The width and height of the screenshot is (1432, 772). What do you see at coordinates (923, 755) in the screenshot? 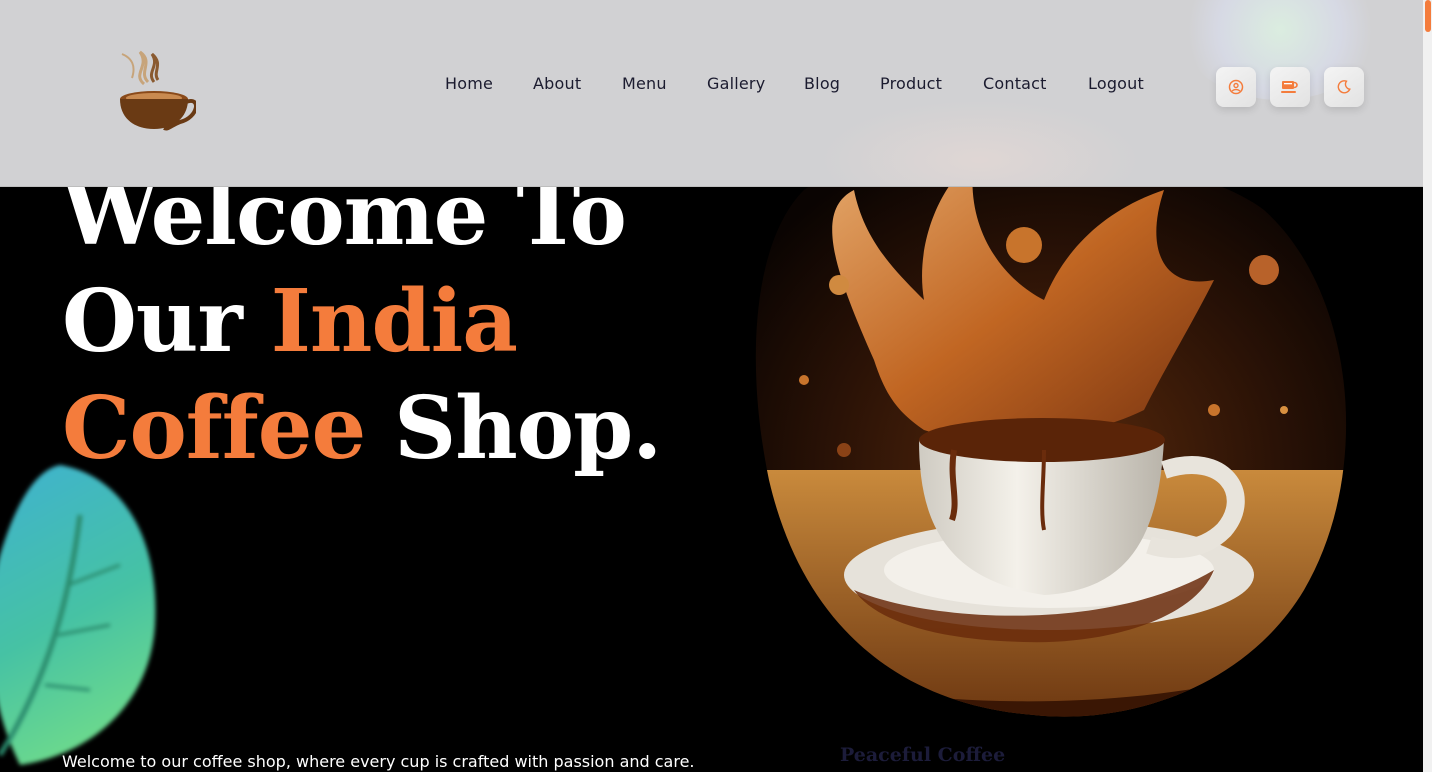
I see `section-heading-peaceful-coffee: Peaceful Coffee` at bounding box center [923, 755].